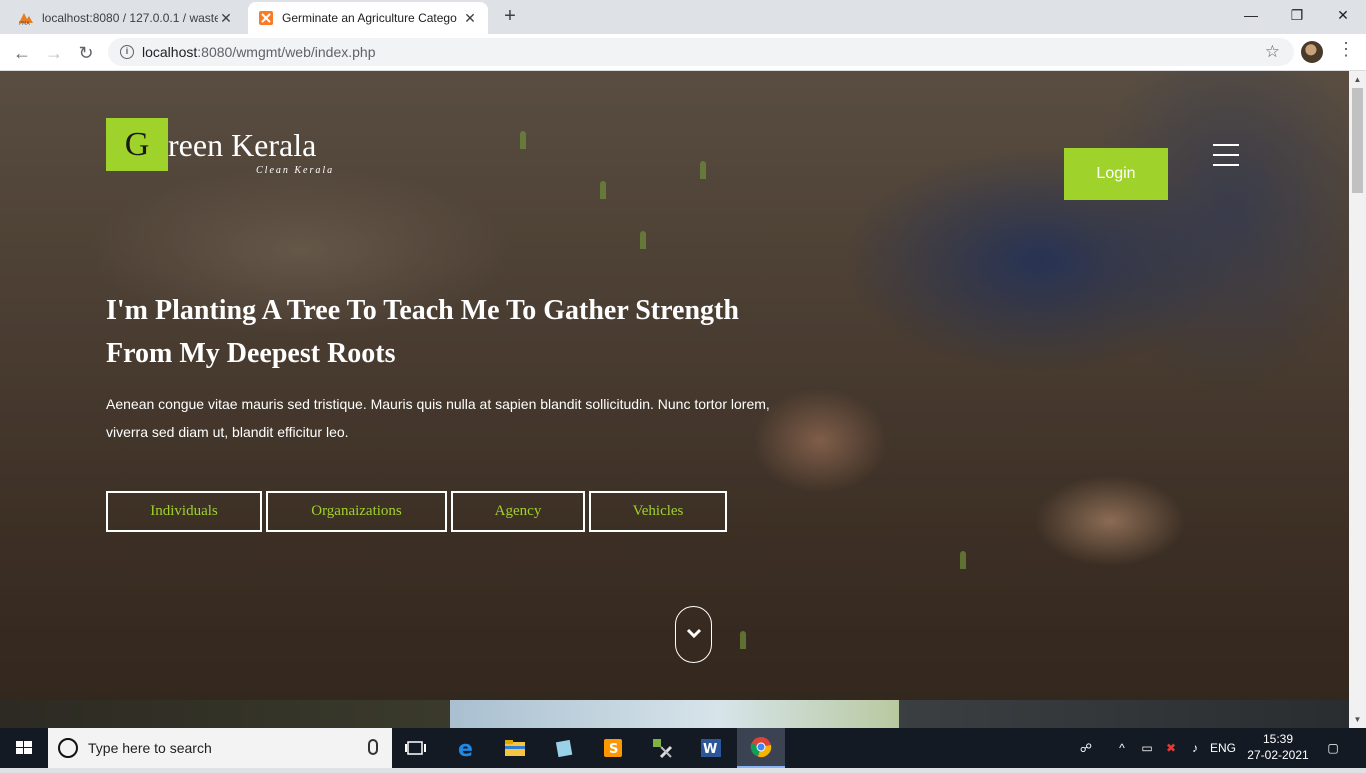  Describe the element at coordinates (242, 145) in the screenshot. I see `logo-text: reen Kerala` at that location.